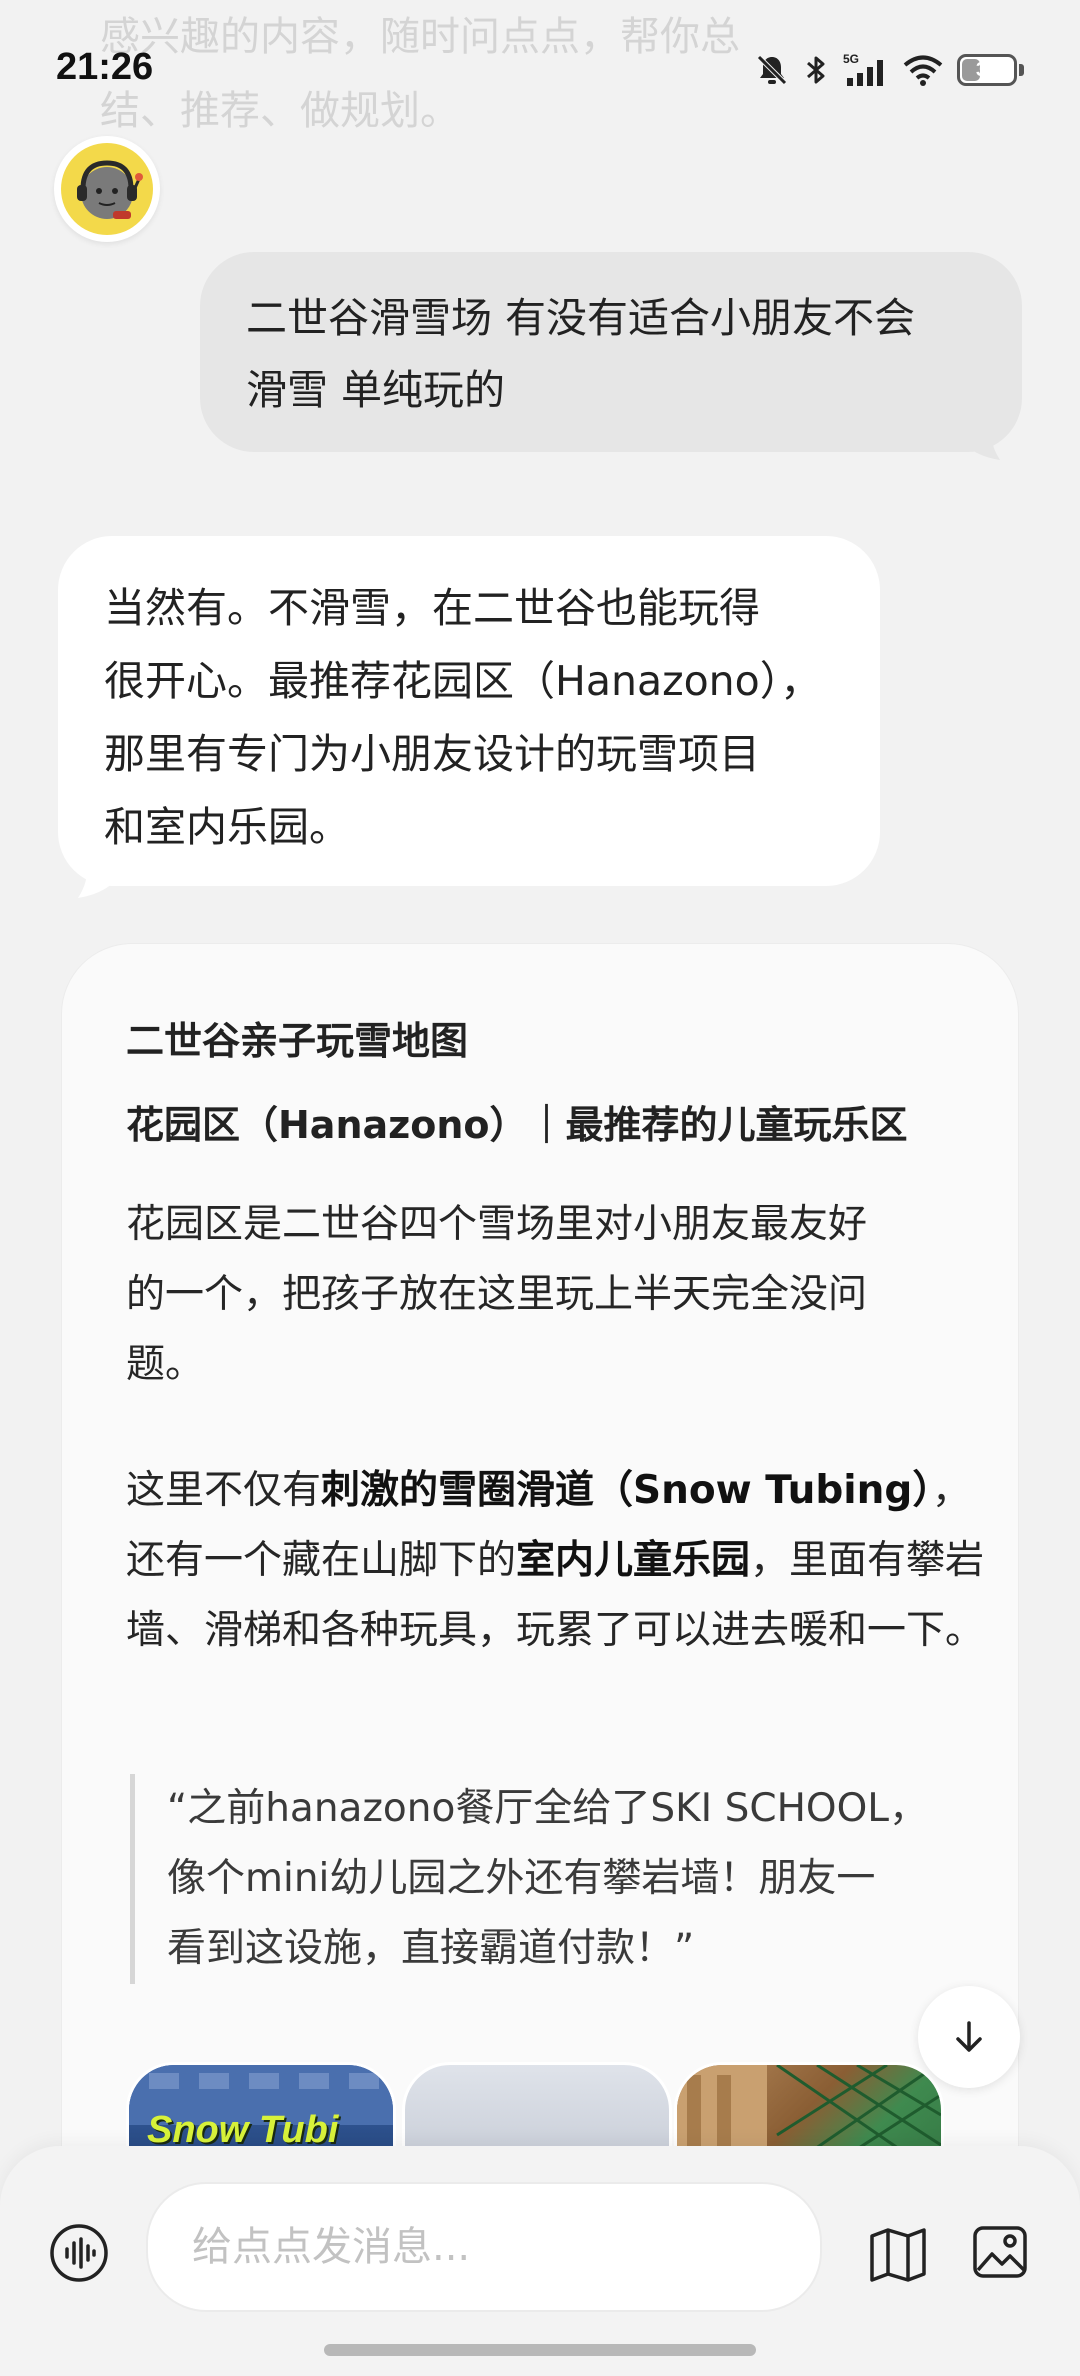 This screenshot has height=2376, width=1080. Describe the element at coordinates (431, 1948) in the screenshot. I see `quote-line: 看到这设施，直接霸道付款！”` at that location.